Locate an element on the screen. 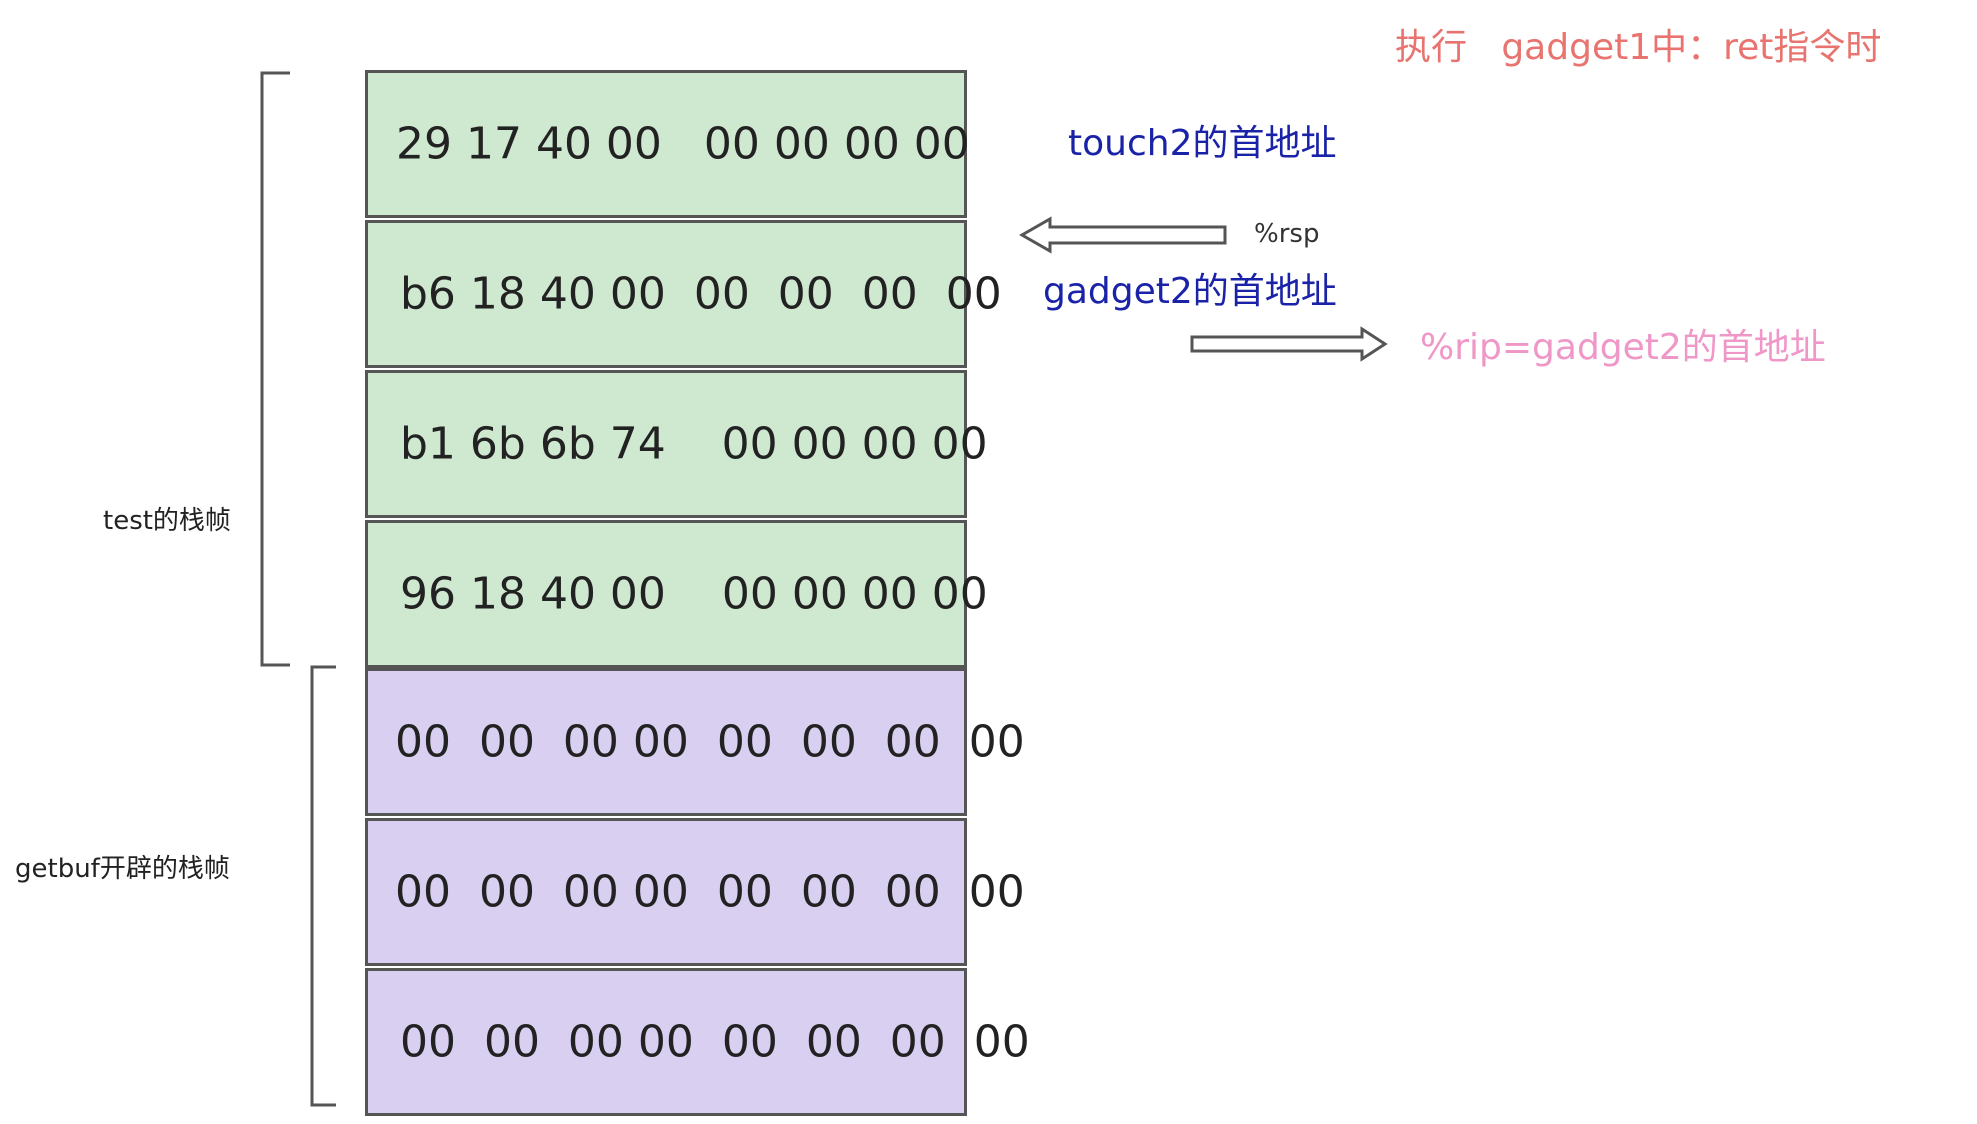 Image resolution: width=1977 pixels, height=1124 pixels. rsp-label: %rsp is located at coordinates (1287, 234).